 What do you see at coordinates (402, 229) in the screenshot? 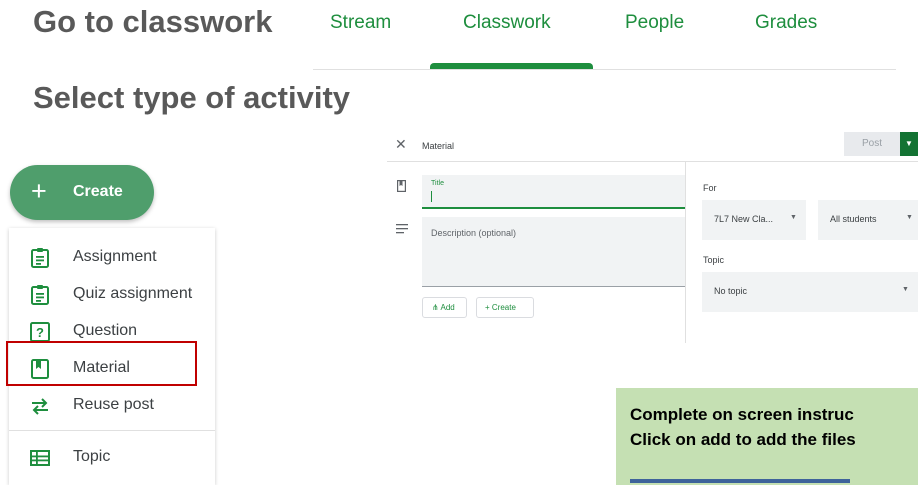
I see `description-icon` at bounding box center [402, 229].